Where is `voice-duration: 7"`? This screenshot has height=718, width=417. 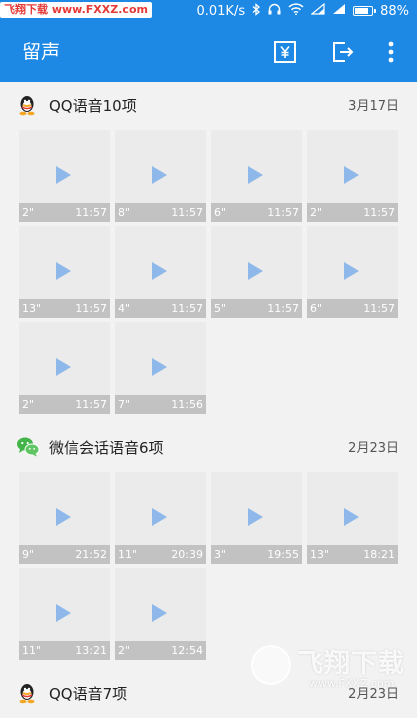 voice-duration: 7" is located at coordinates (124, 404).